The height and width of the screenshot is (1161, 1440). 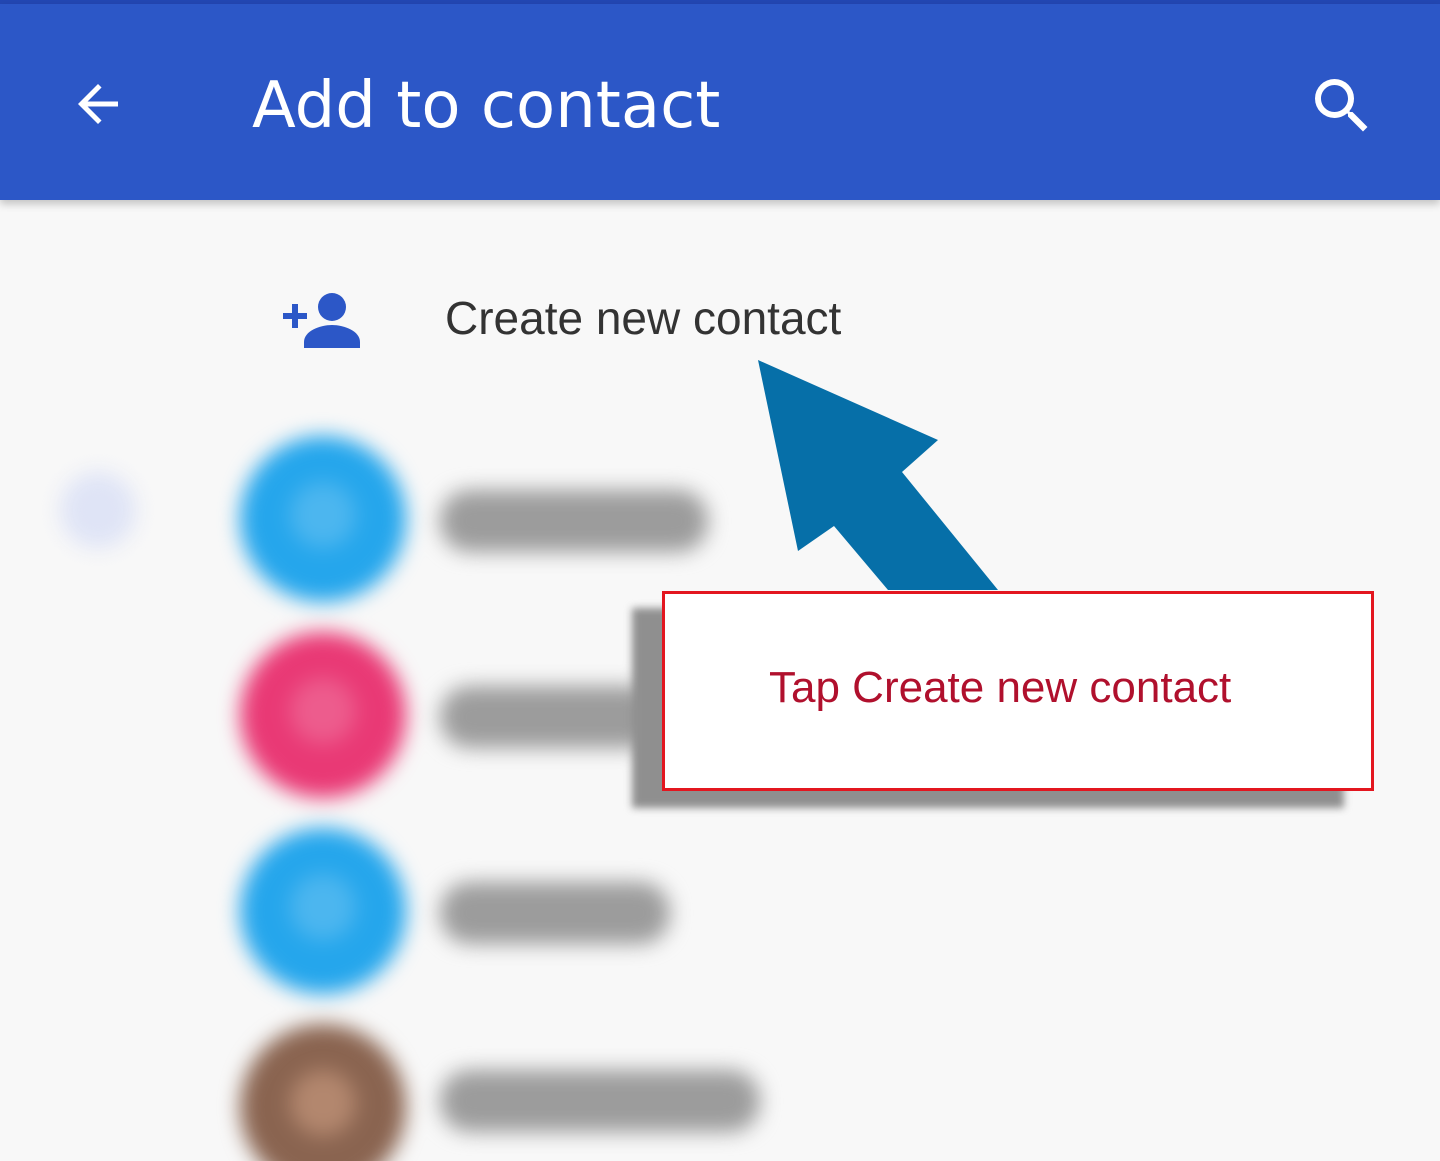 I want to click on arrow-back-icon, so click(x=98, y=104).